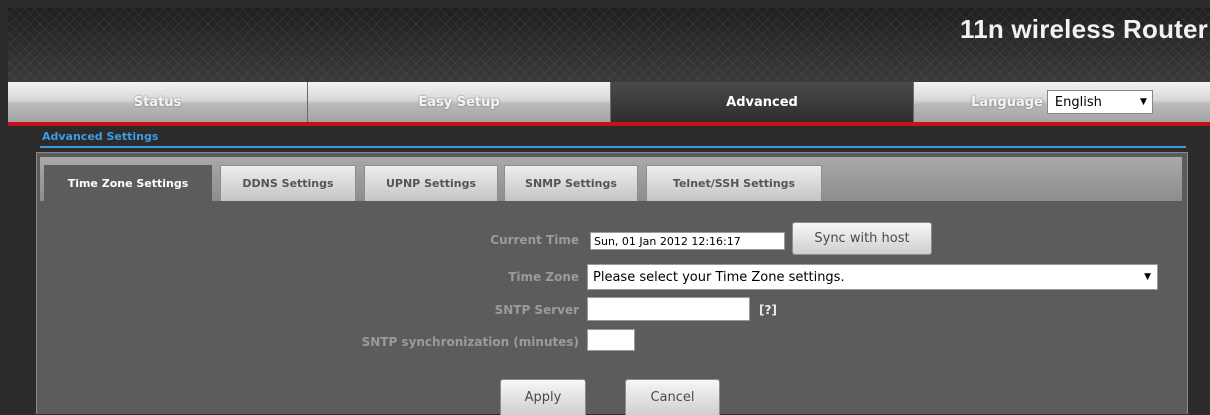 The width and height of the screenshot is (1210, 415). Describe the element at coordinates (431, 183) in the screenshot. I see `tab-upnp-settings: UPNP Settings` at that location.